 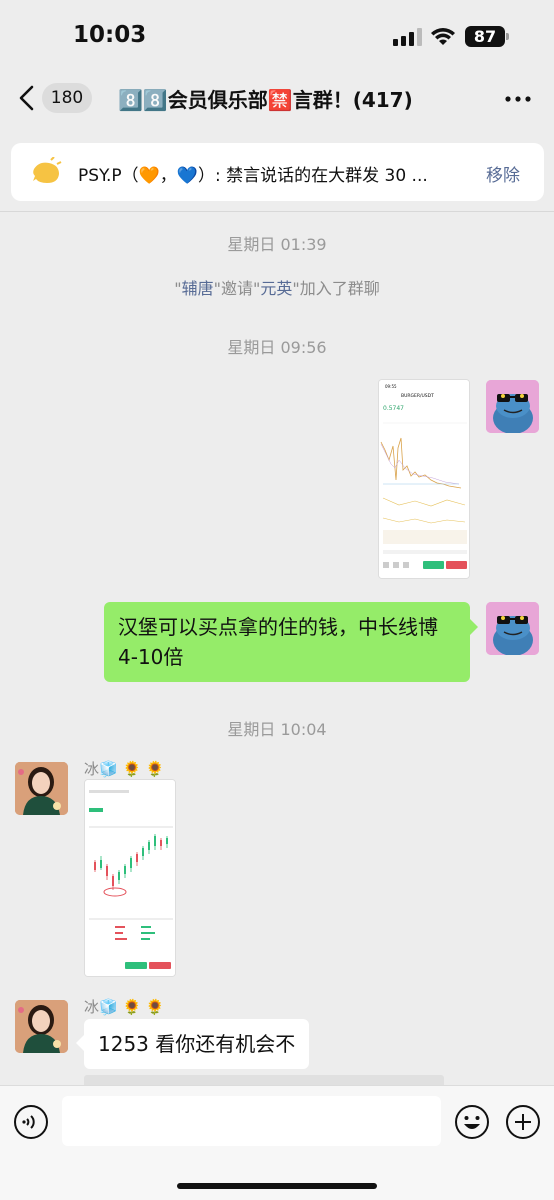 What do you see at coordinates (277, 347) in the screenshot?
I see `timestamp: 星期日 09:56` at bounding box center [277, 347].